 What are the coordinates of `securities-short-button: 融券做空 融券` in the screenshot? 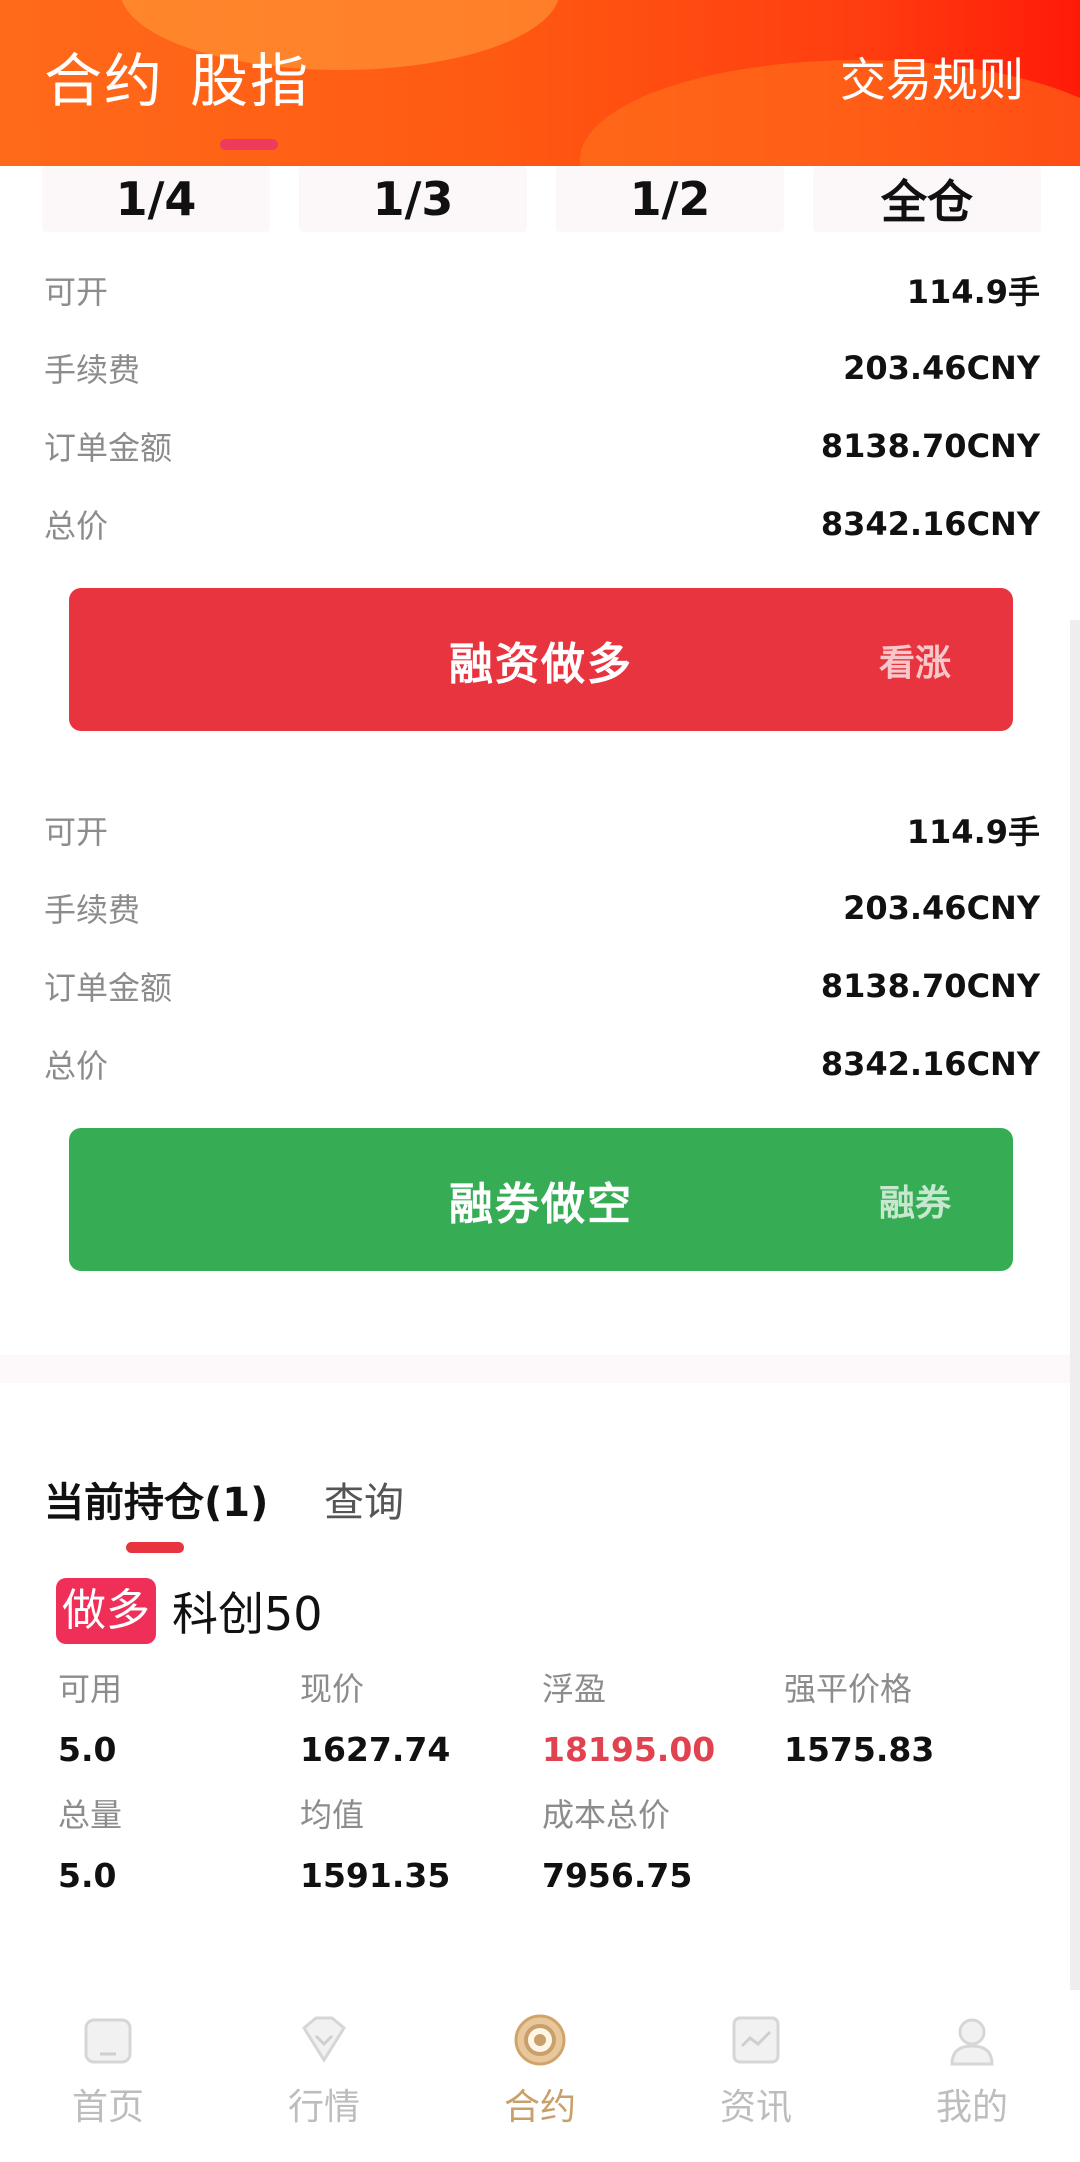 It's located at (541, 1199).